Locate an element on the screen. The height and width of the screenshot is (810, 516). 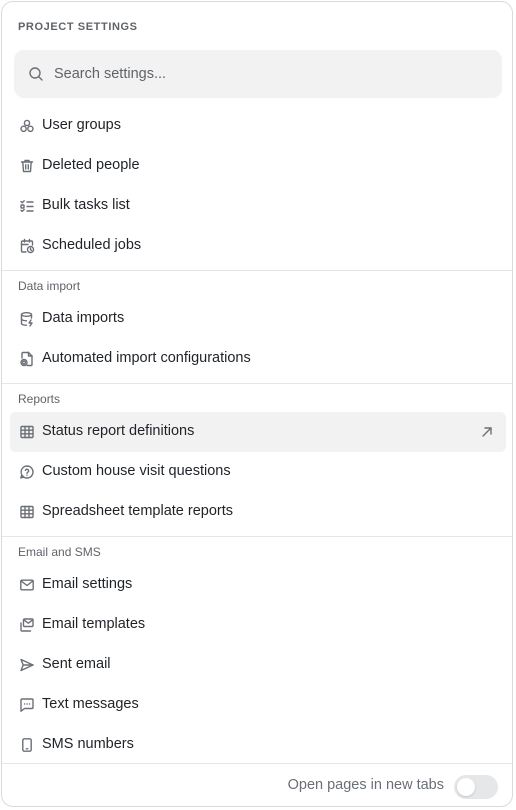
toggle-knob is located at coordinates (466, 787).